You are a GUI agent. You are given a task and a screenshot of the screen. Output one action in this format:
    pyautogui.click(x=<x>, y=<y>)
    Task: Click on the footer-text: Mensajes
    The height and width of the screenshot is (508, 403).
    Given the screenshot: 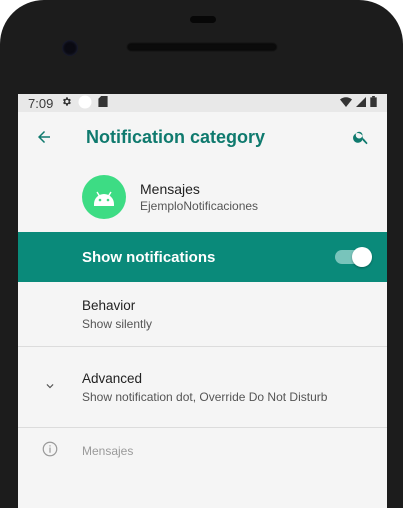 What is the action you would take?
    pyautogui.click(x=108, y=451)
    